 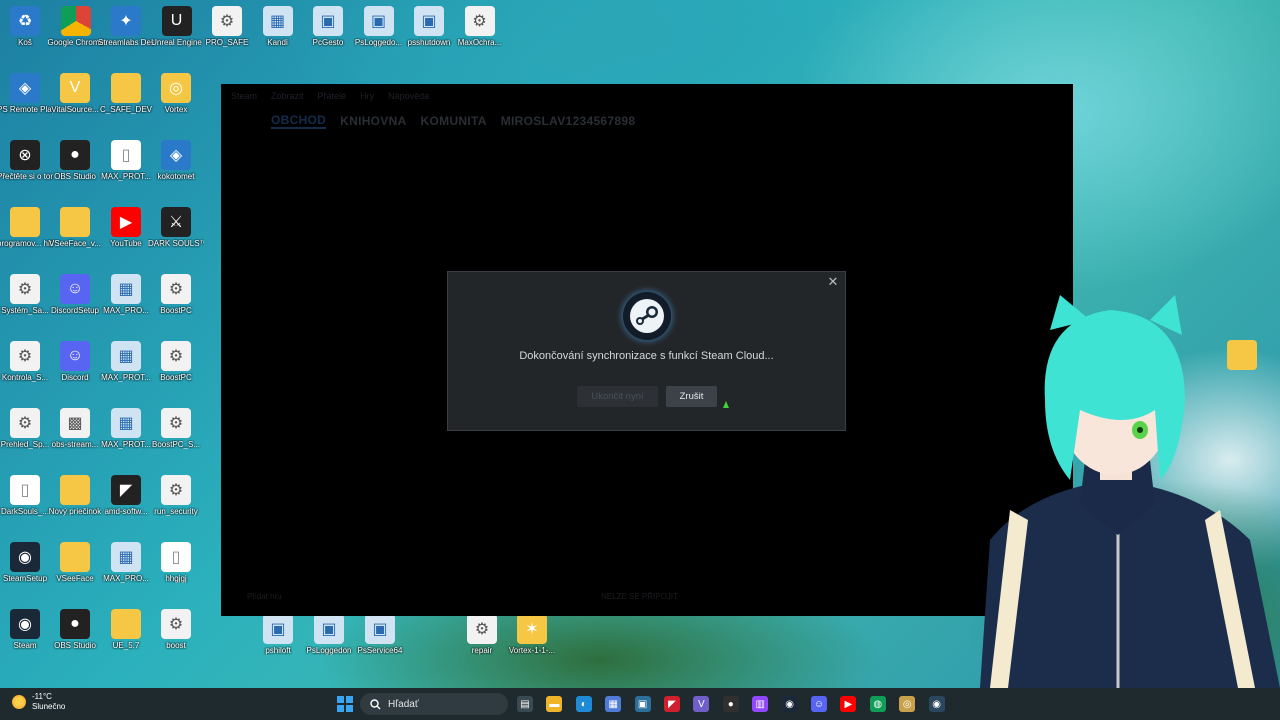 What do you see at coordinates (525, 704) in the screenshot?
I see `task-view-icon: ▤` at bounding box center [525, 704].